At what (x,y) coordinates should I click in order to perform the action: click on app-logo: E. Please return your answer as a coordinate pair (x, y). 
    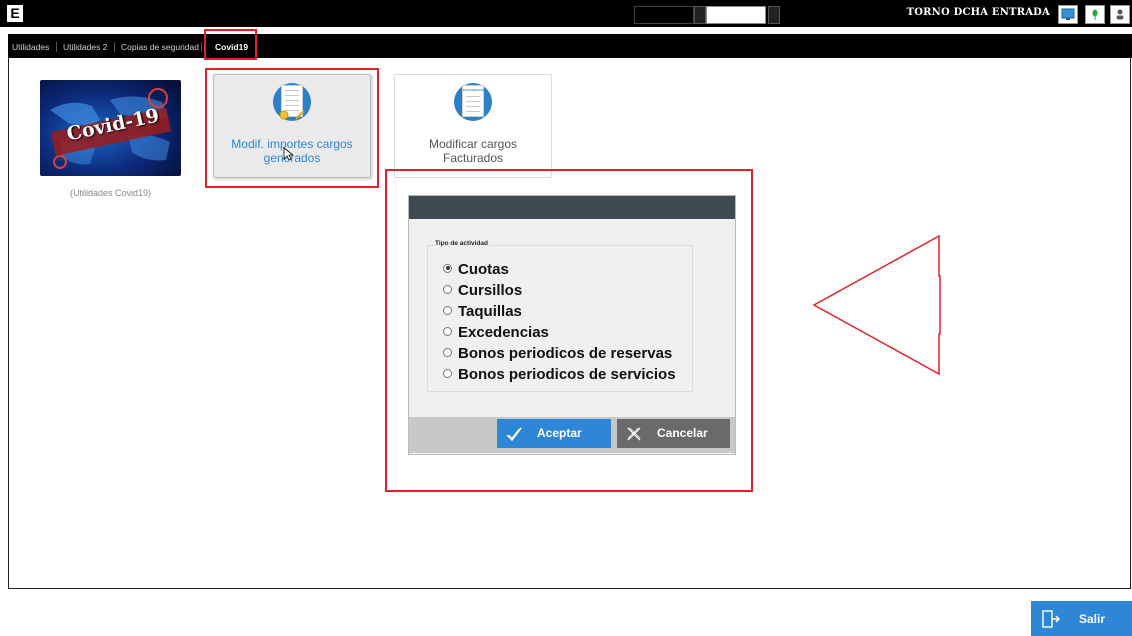
    Looking at the image, I should click on (15, 13).